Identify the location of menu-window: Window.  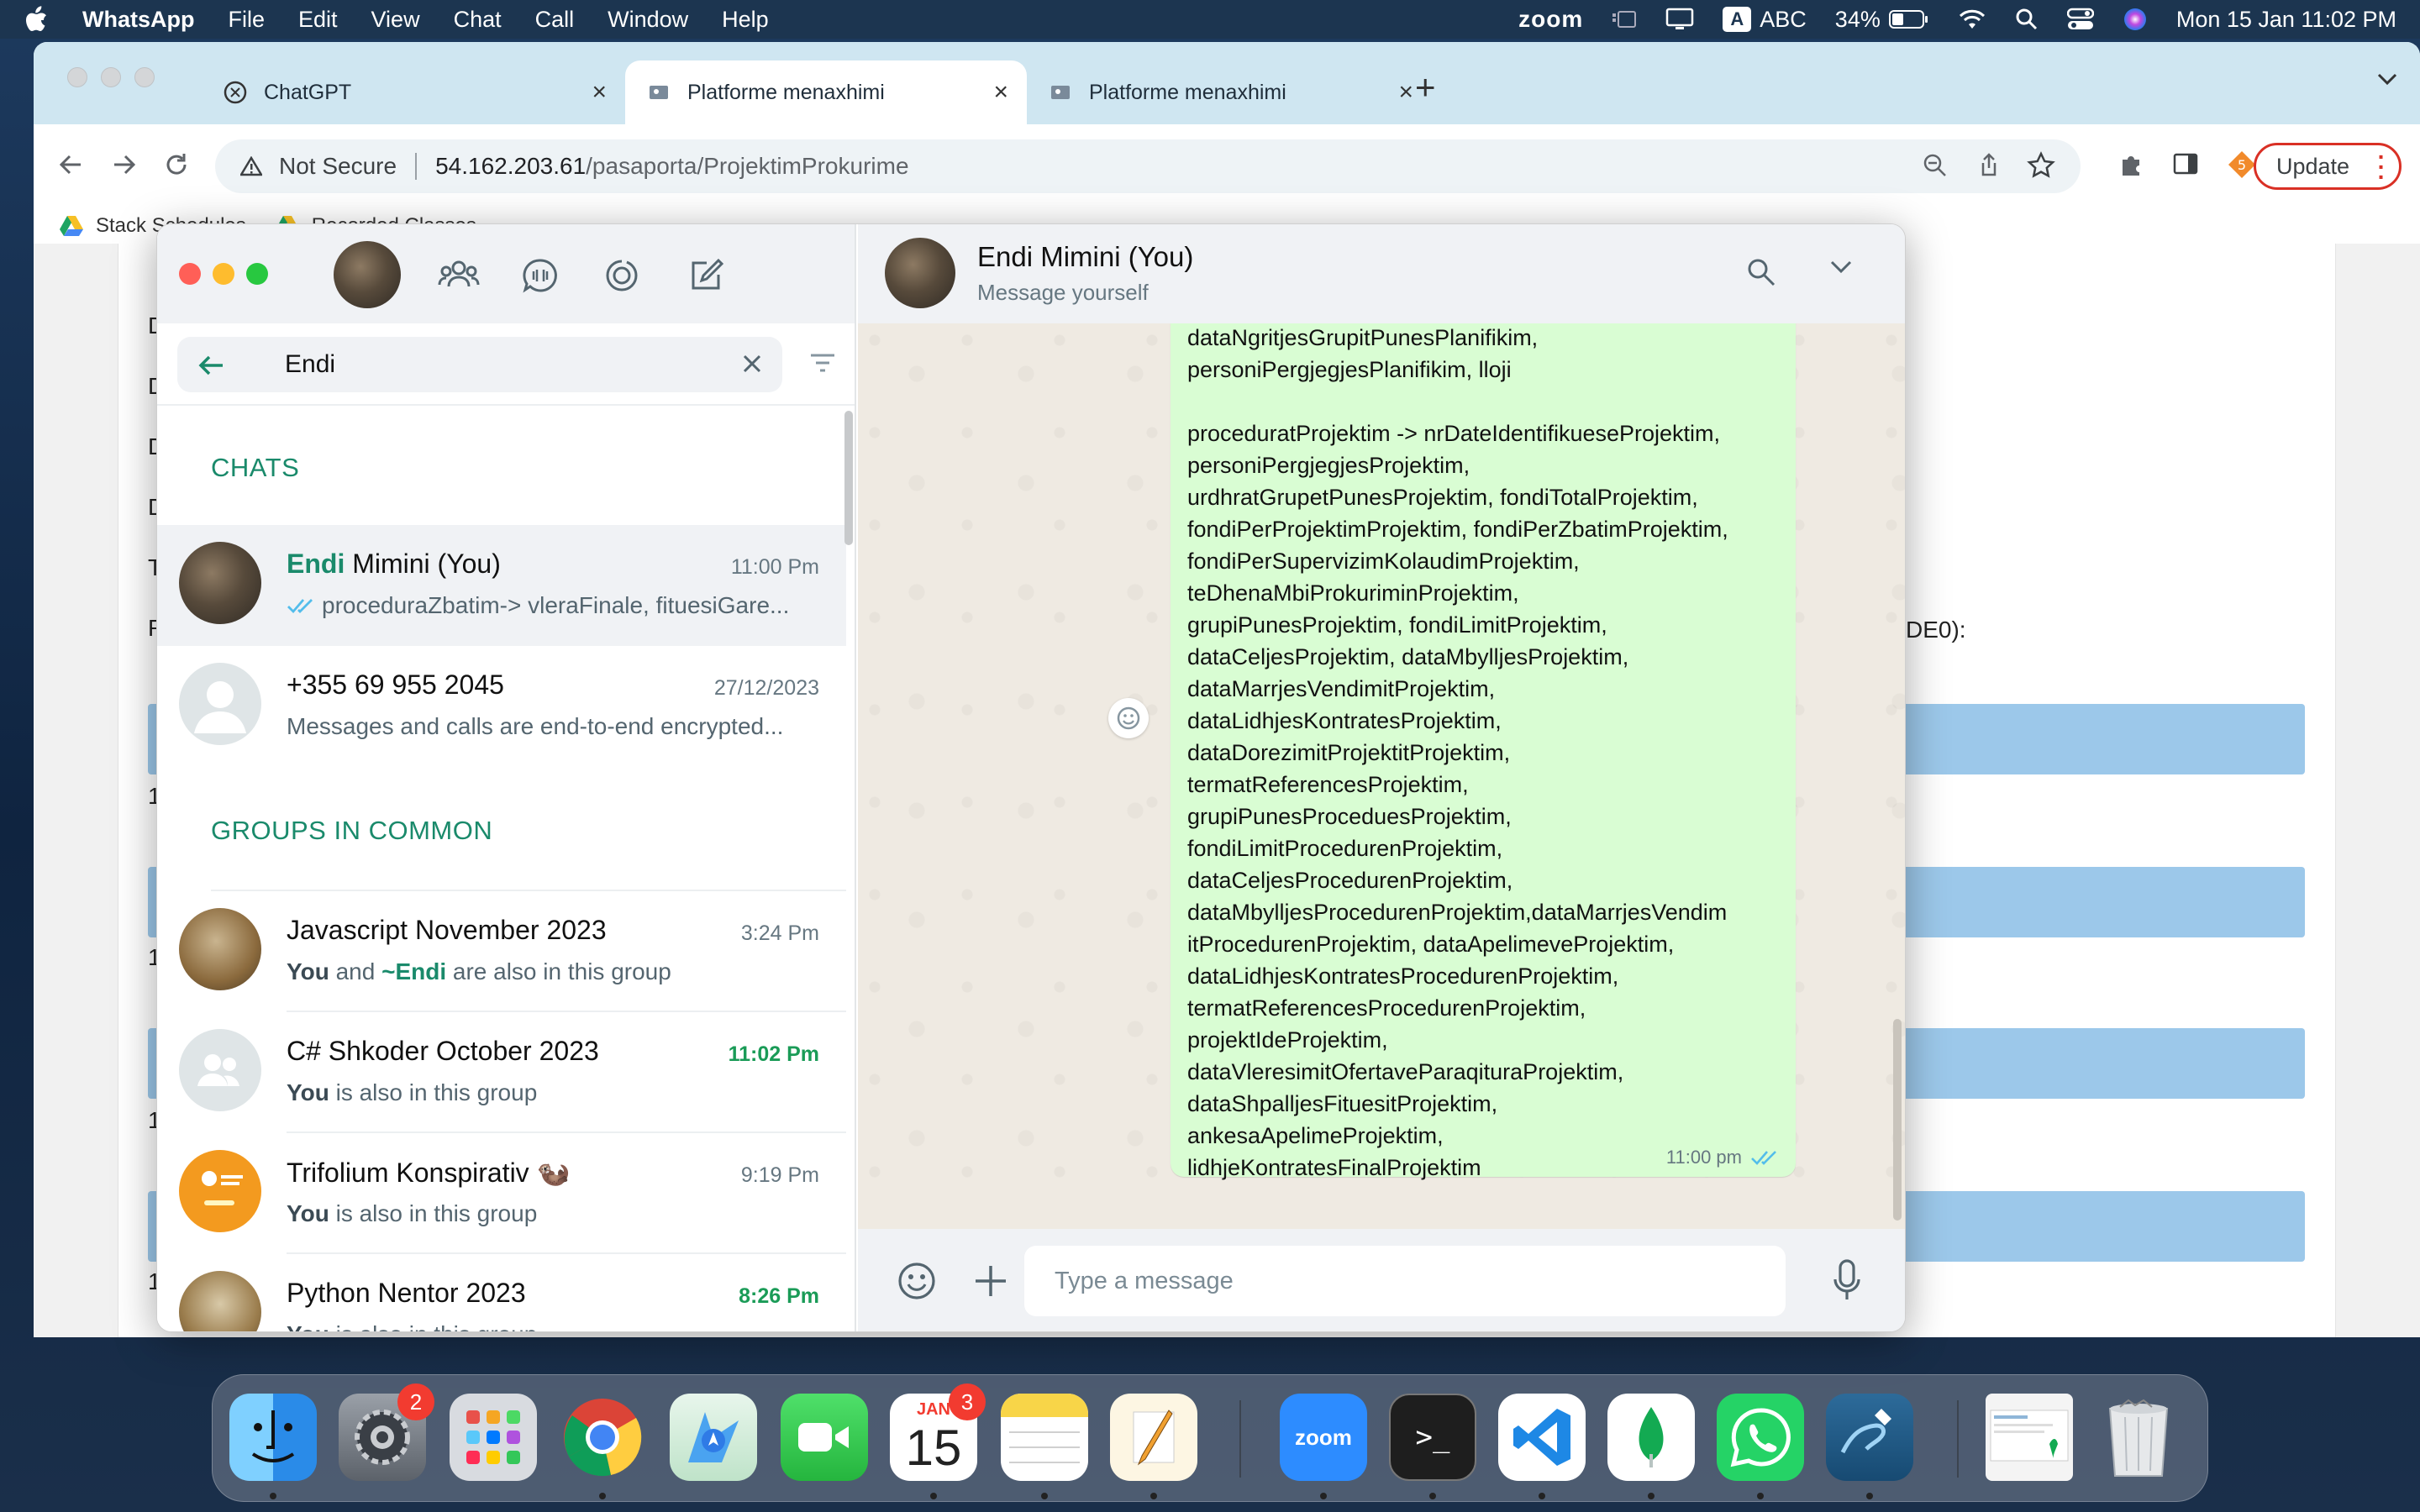
(648, 20).